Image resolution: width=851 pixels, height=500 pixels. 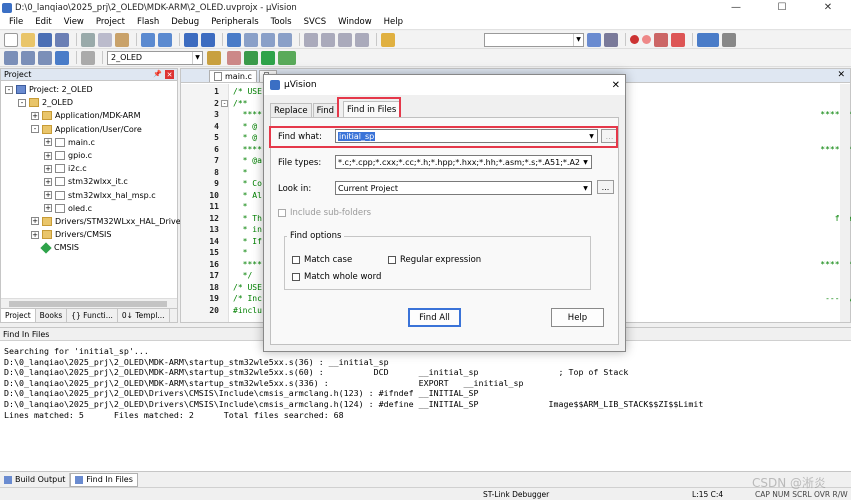 What do you see at coordinates (89, 208) in the screenshot?
I see `tree-item: + oled.c` at bounding box center [89, 208].